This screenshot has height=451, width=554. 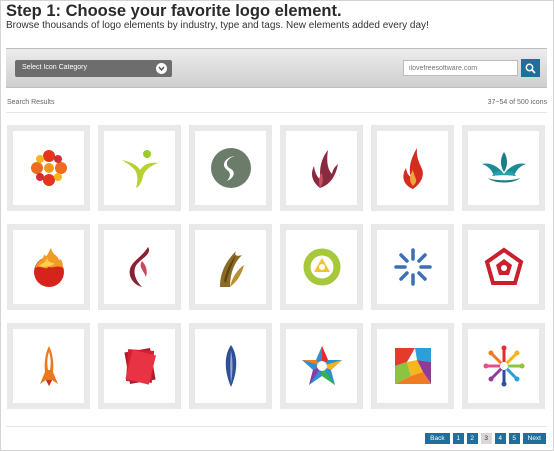 I want to click on green-ring-icon, so click(x=321, y=267).